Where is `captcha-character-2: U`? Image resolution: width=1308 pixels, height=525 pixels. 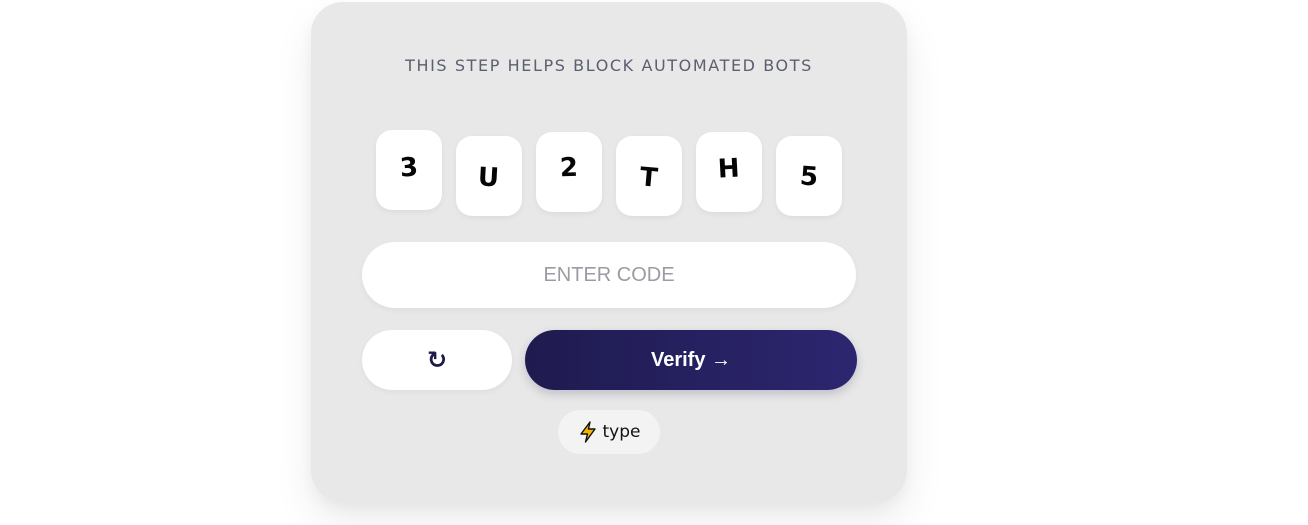 captcha-character-2: U is located at coordinates (489, 176).